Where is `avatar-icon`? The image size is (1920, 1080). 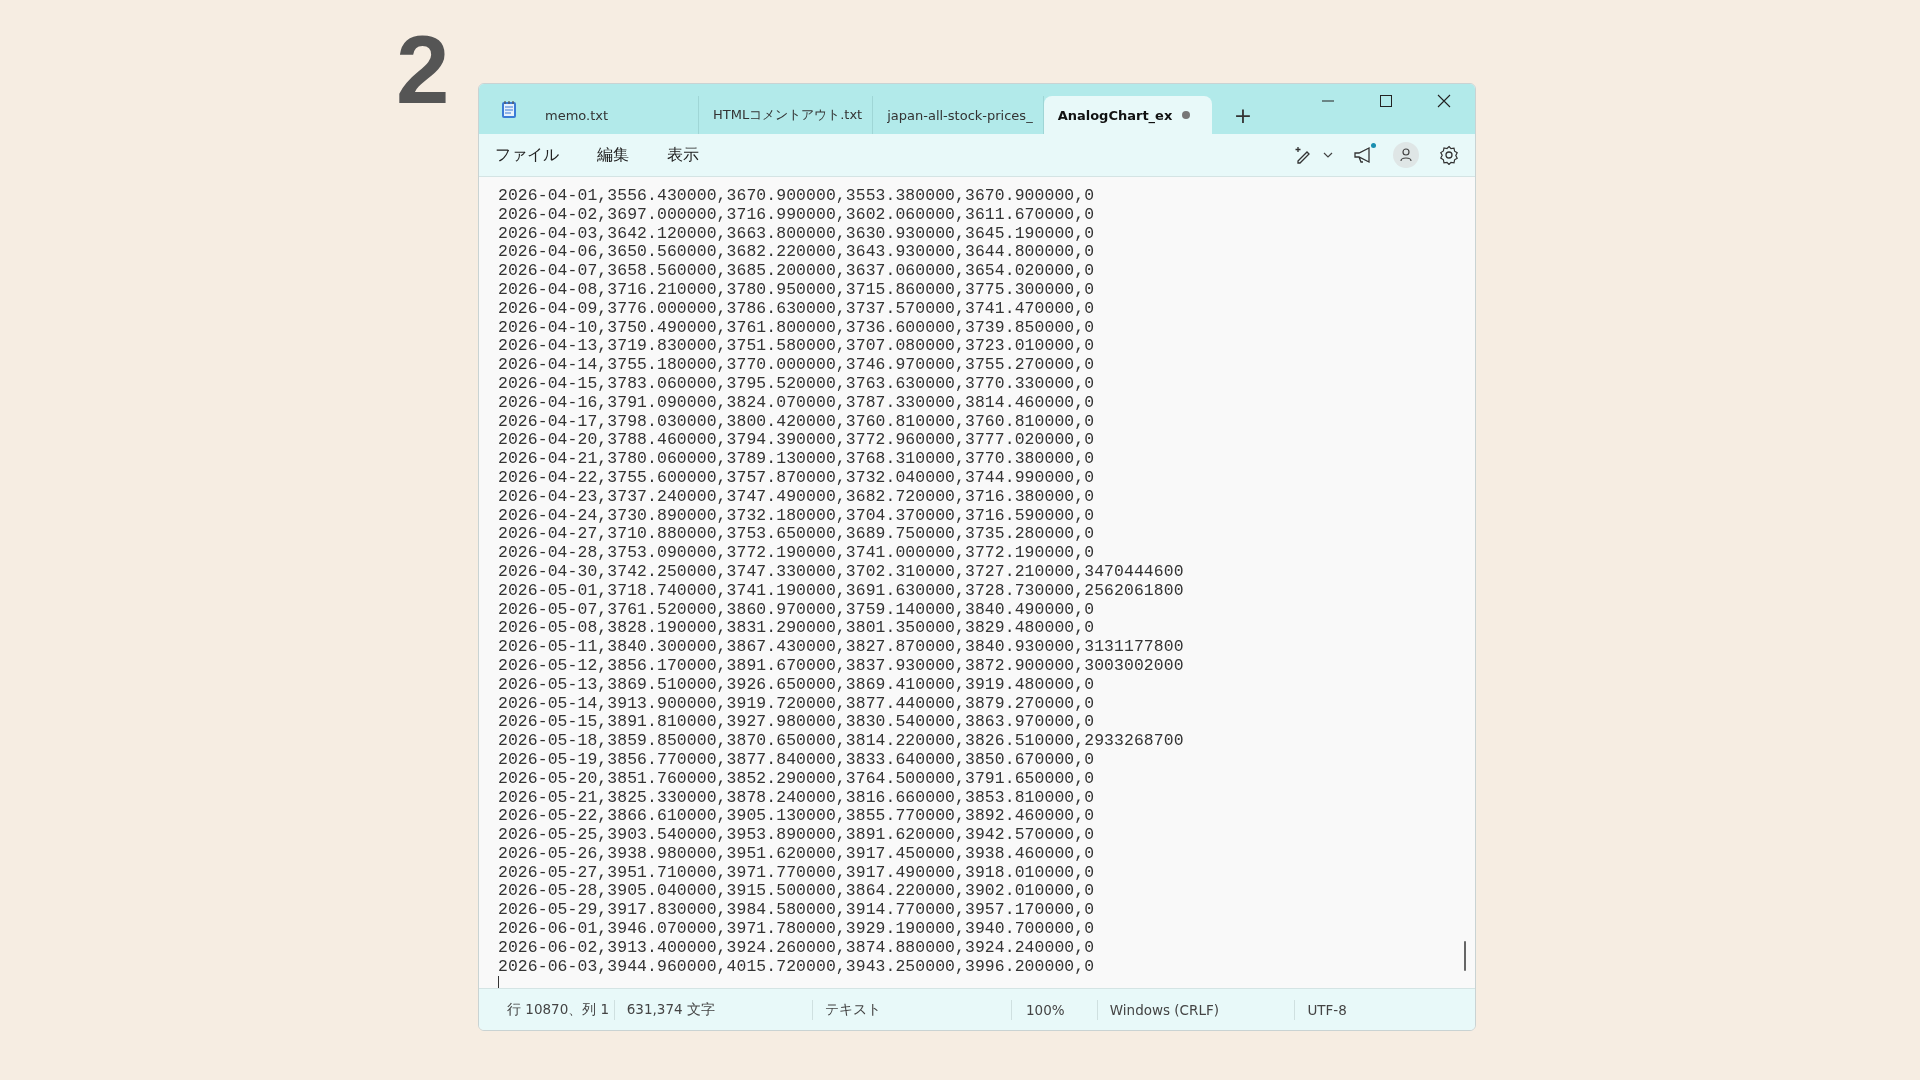 avatar-icon is located at coordinates (1406, 155).